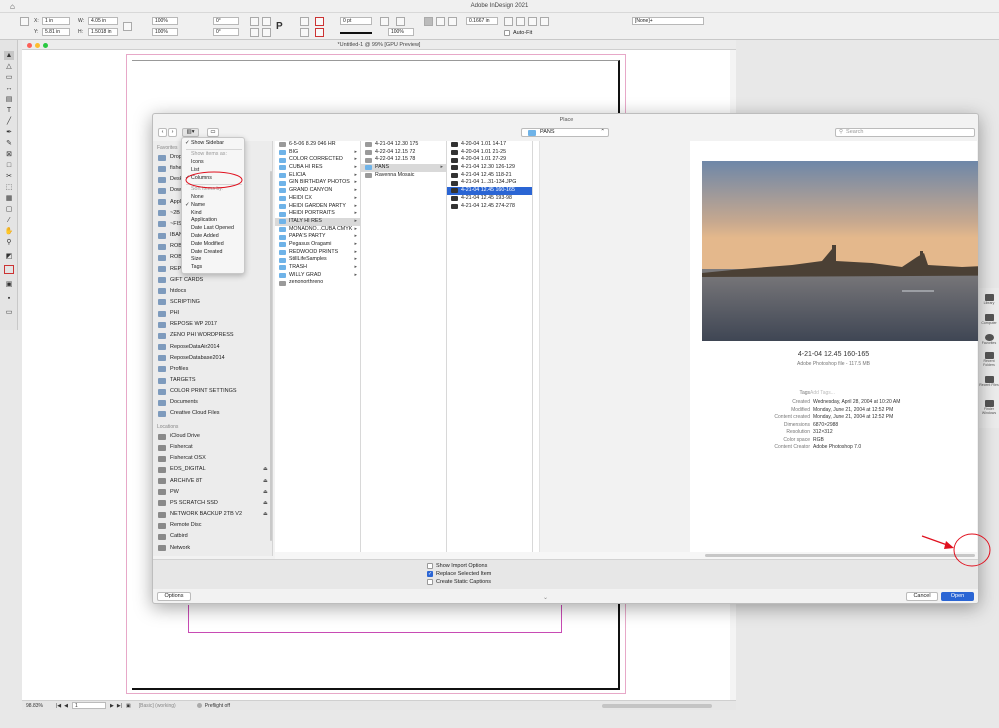 This screenshot has height=728, width=999. I want to click on type-on-path-icon: P, so click(279, 26).